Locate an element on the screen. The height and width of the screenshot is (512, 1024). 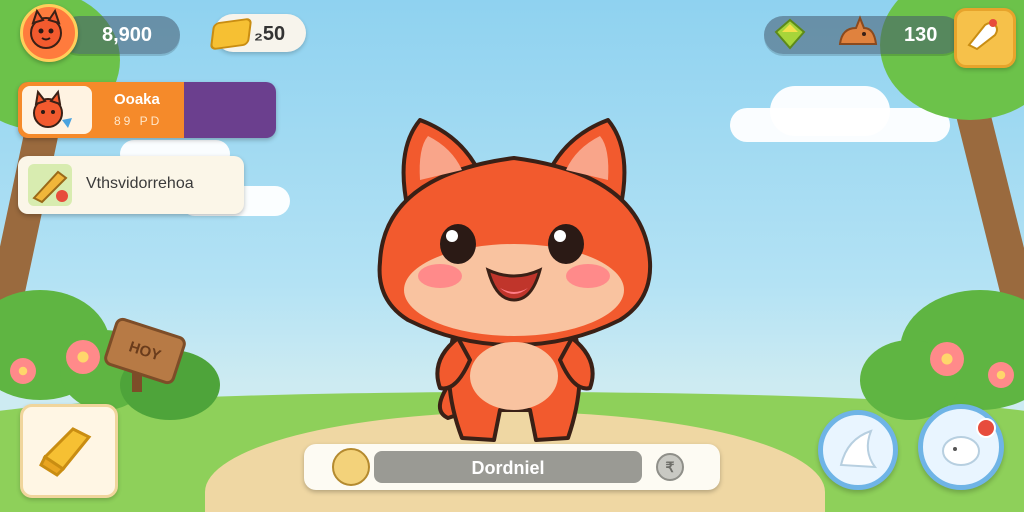
pet-name: Dordniel is located at coordinates (508, 468).